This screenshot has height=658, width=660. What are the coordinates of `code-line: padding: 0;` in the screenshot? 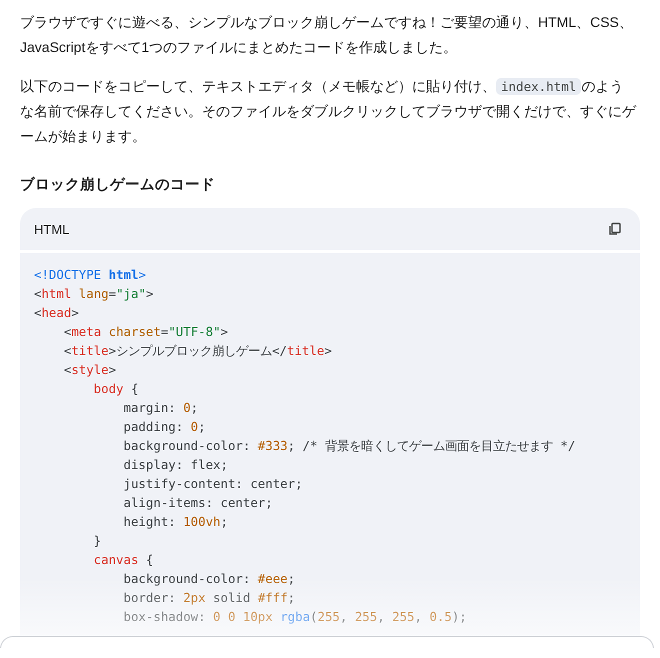 It's located at (164, 427).